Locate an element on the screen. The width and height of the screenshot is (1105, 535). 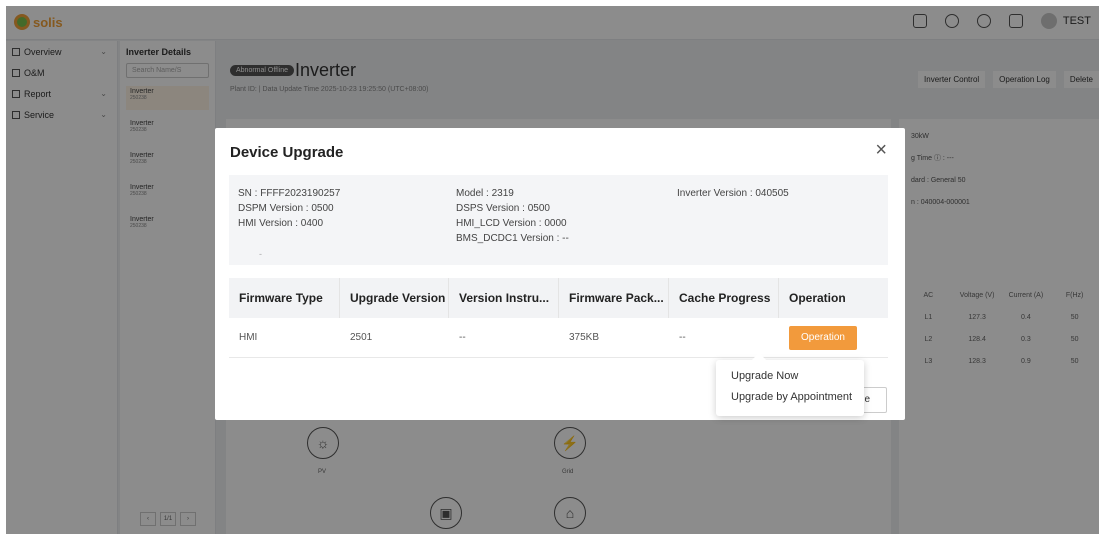
column-header: Cache Progress is located at coordinates (724, 298).